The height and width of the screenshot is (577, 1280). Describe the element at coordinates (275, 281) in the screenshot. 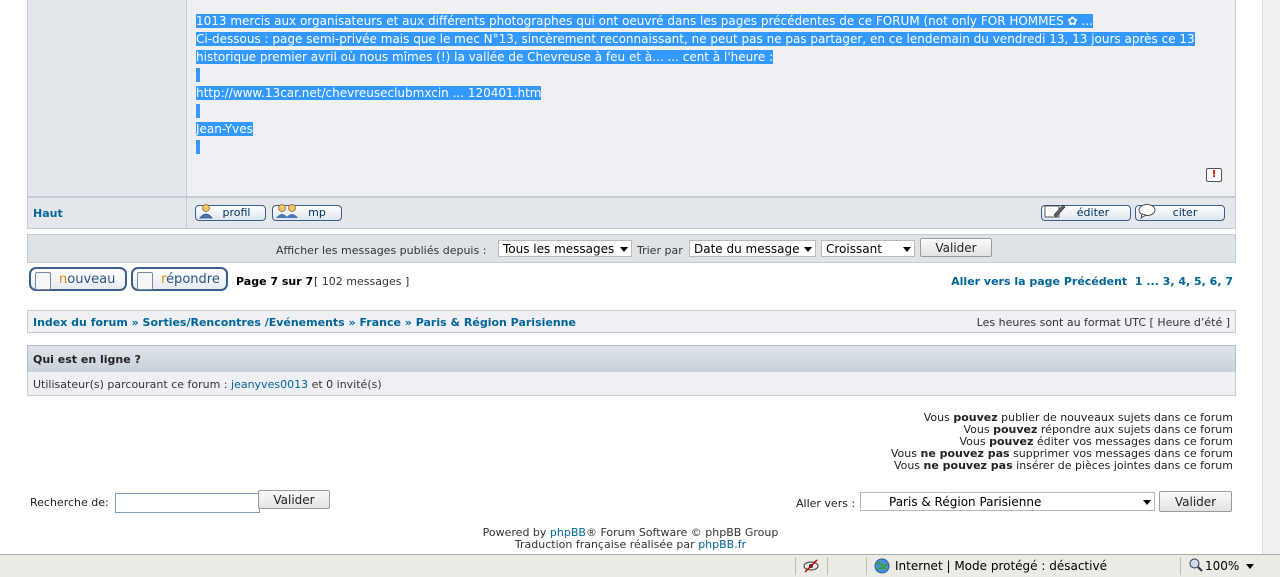

I see `page-info: Page 7 sur 7` at that location.